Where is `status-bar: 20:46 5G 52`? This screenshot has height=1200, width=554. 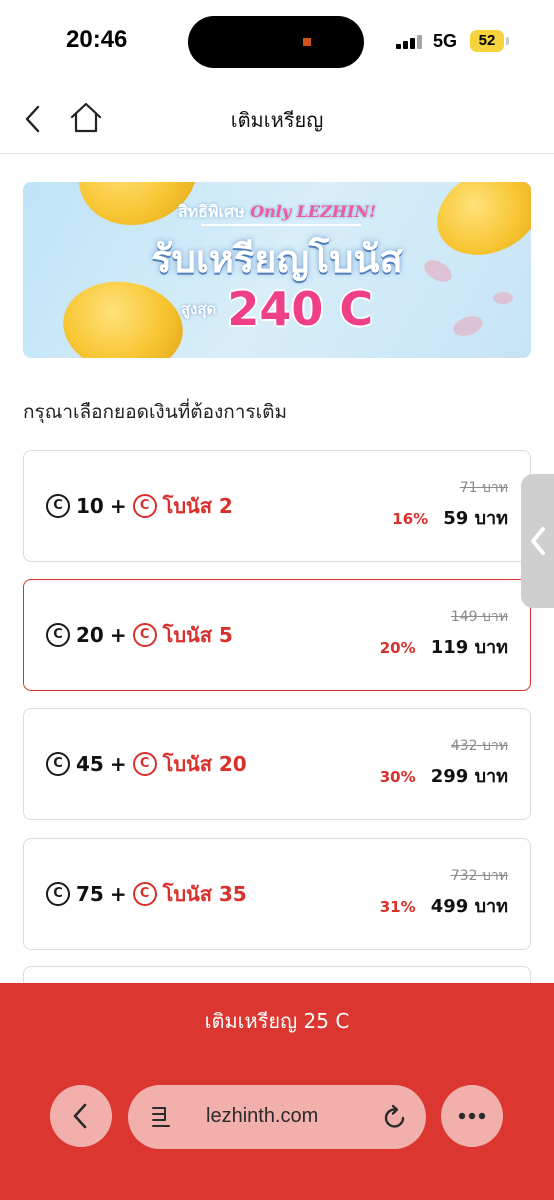
status-bar: 20:46 5G 52 is located at coordinates (277, 42).